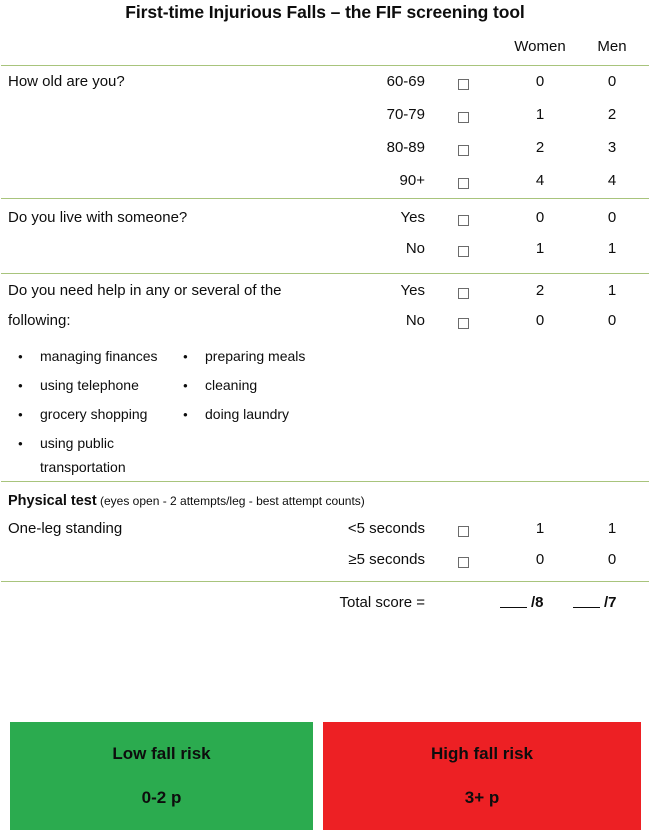  What do you see at coordinates (612, 290) in the screenshot?
I see `score-men: 1` at bounding box center [612, 290].